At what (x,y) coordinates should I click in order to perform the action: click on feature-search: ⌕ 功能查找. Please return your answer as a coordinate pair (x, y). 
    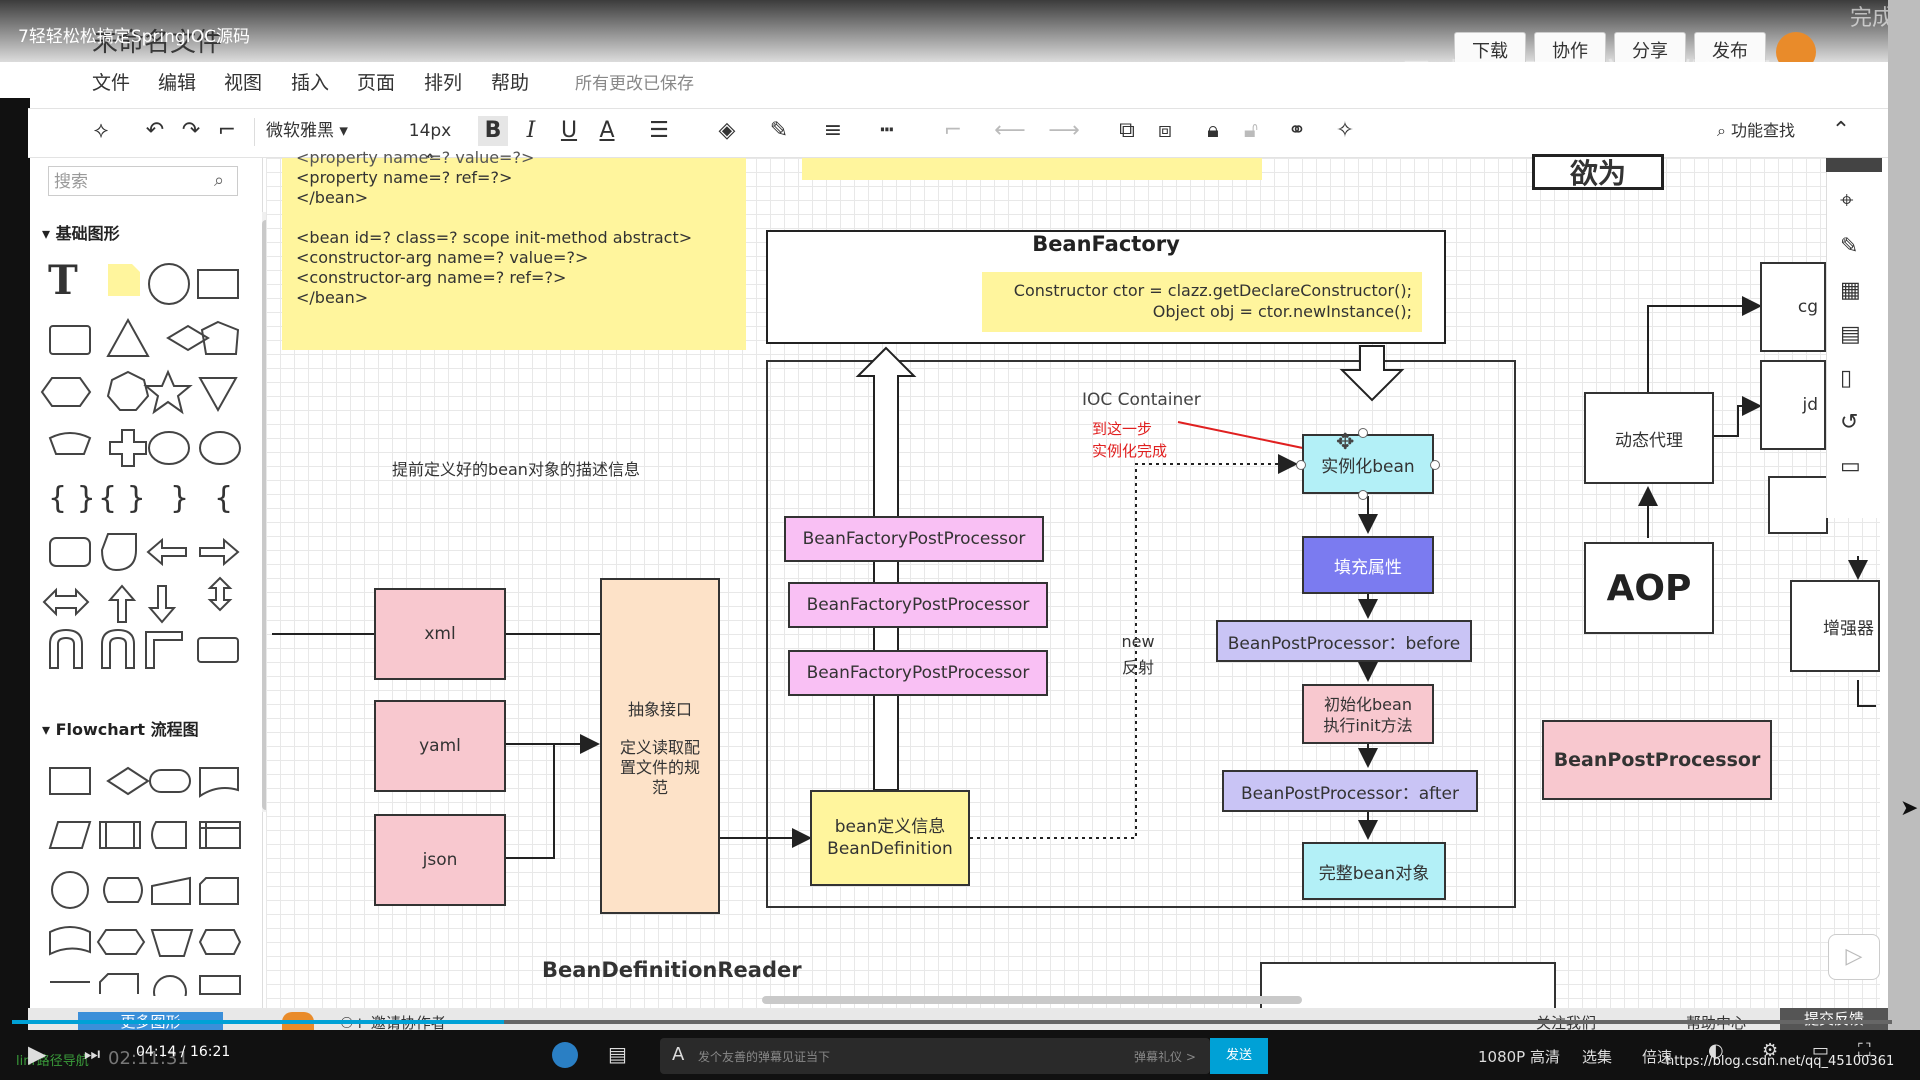
    Looking at the image, I should click on (1756, 131).